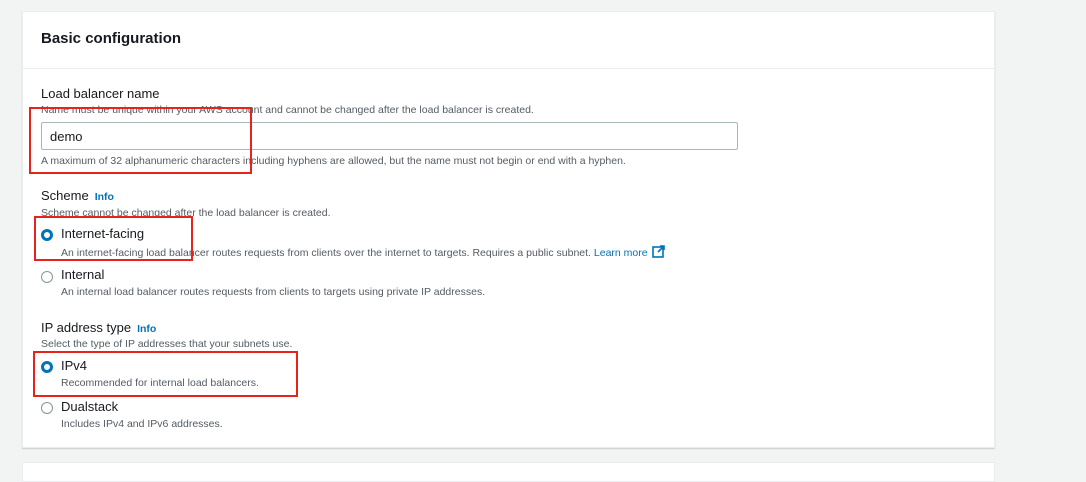  Describe the element at coordinates (47, 367) in the screenshot. I see `ip-ipv4-radio` at that location.